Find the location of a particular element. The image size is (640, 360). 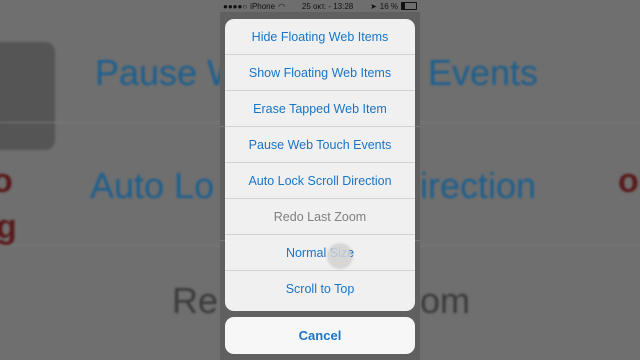

status-time: 25 окт. - 13:28 is located at coordinates (327, 6).